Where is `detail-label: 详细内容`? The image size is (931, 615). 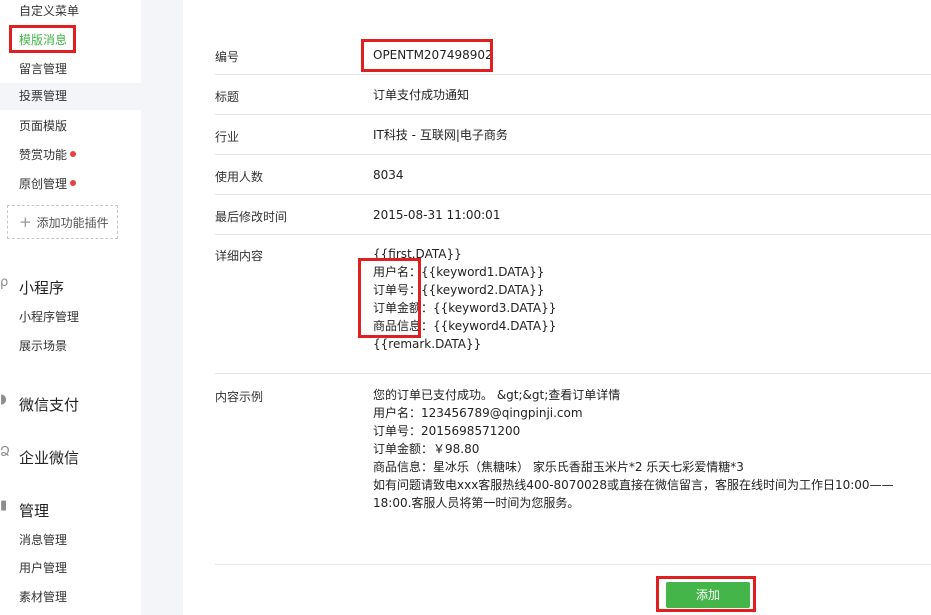 detail-label: 详细内容 is located at coordinates (239, 256).